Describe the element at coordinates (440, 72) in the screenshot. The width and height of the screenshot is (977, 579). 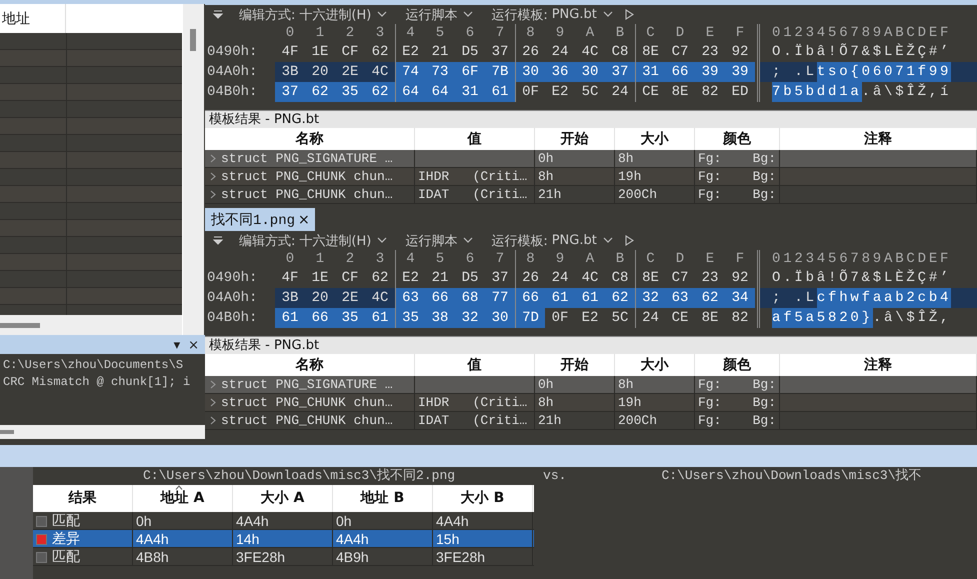
I see `hex-byte: 73` at that location.